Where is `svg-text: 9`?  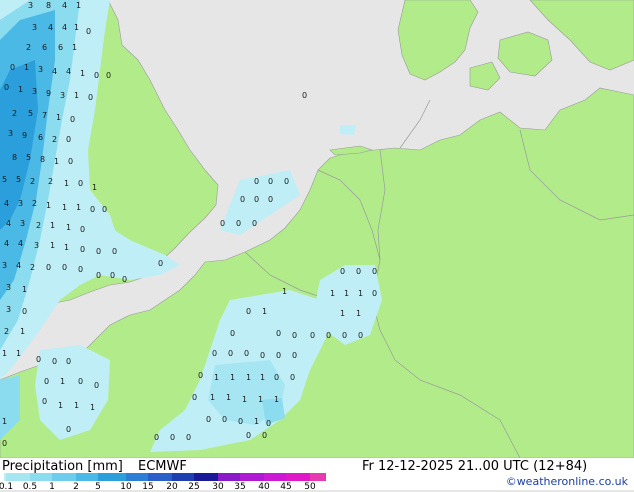
svg-text: 9 is located at coordinates (48, 93).